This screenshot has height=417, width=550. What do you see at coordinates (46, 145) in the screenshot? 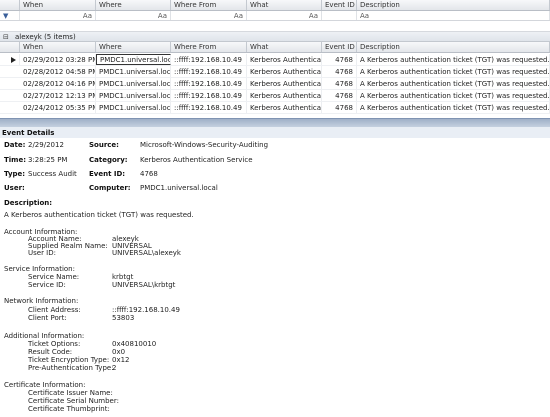
I see `date-value: 2/29/2012` at bounding box center [46, 145].